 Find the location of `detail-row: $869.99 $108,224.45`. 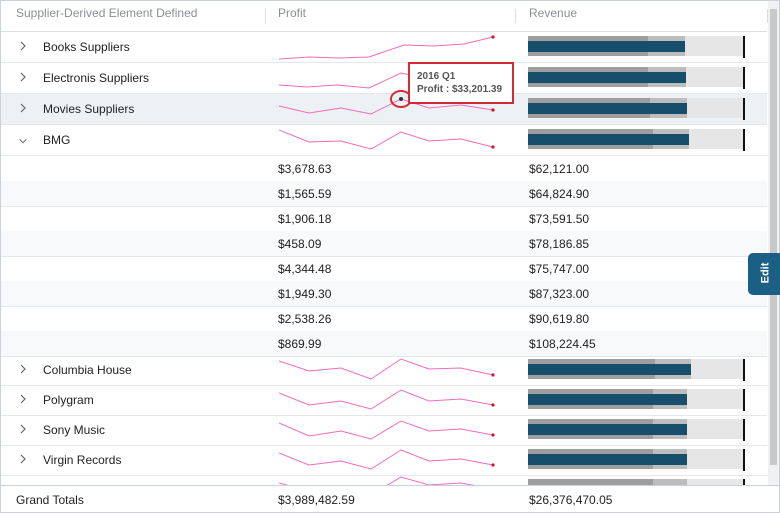

detail-row: $869.99 $108,224.45 is located at coordinates (384, 344).